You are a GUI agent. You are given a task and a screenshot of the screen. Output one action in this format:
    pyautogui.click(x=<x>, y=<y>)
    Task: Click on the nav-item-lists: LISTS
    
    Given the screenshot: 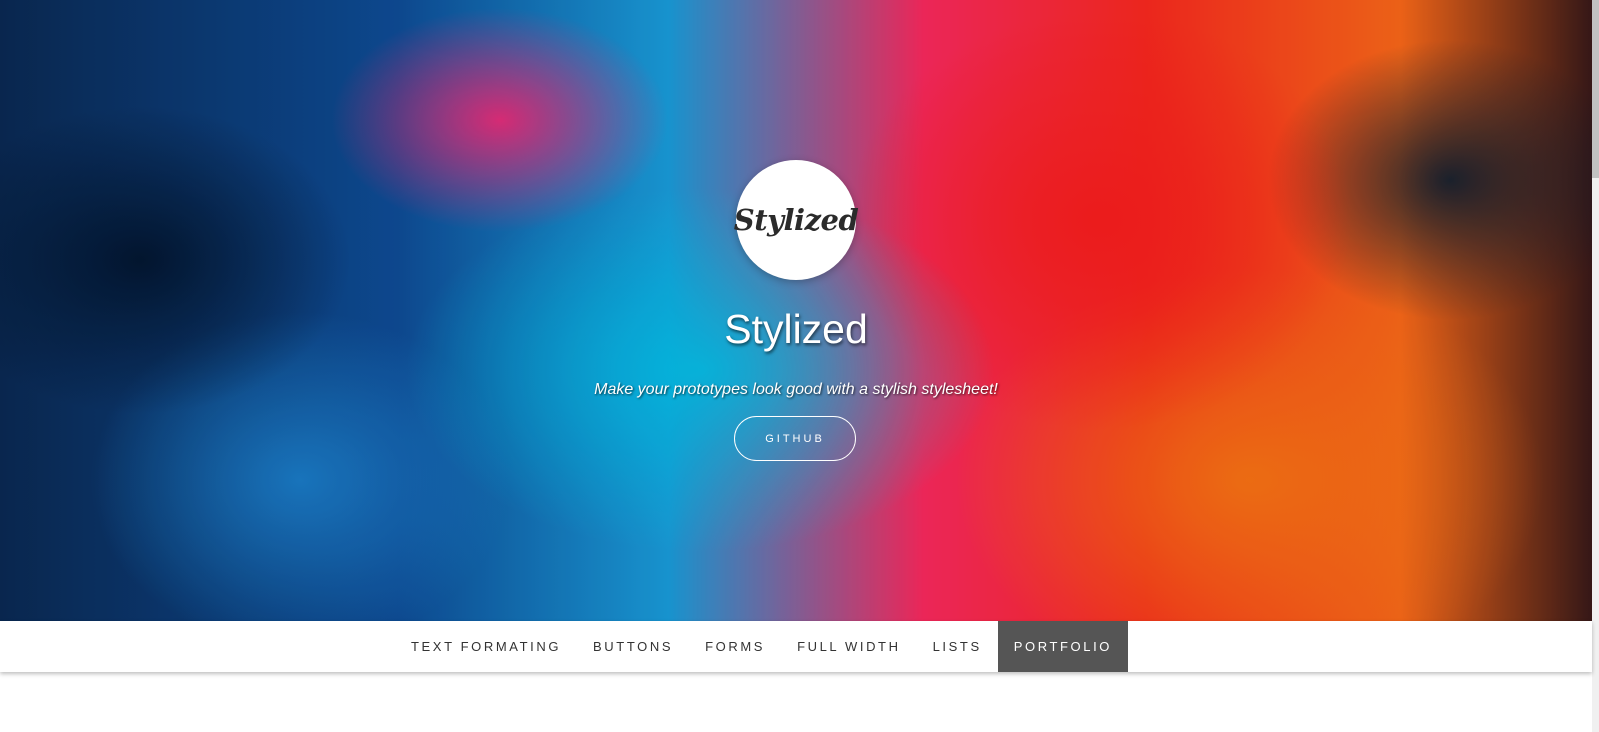 What is the action you would take?
    pyautogui.click(x=957, y=646)
    